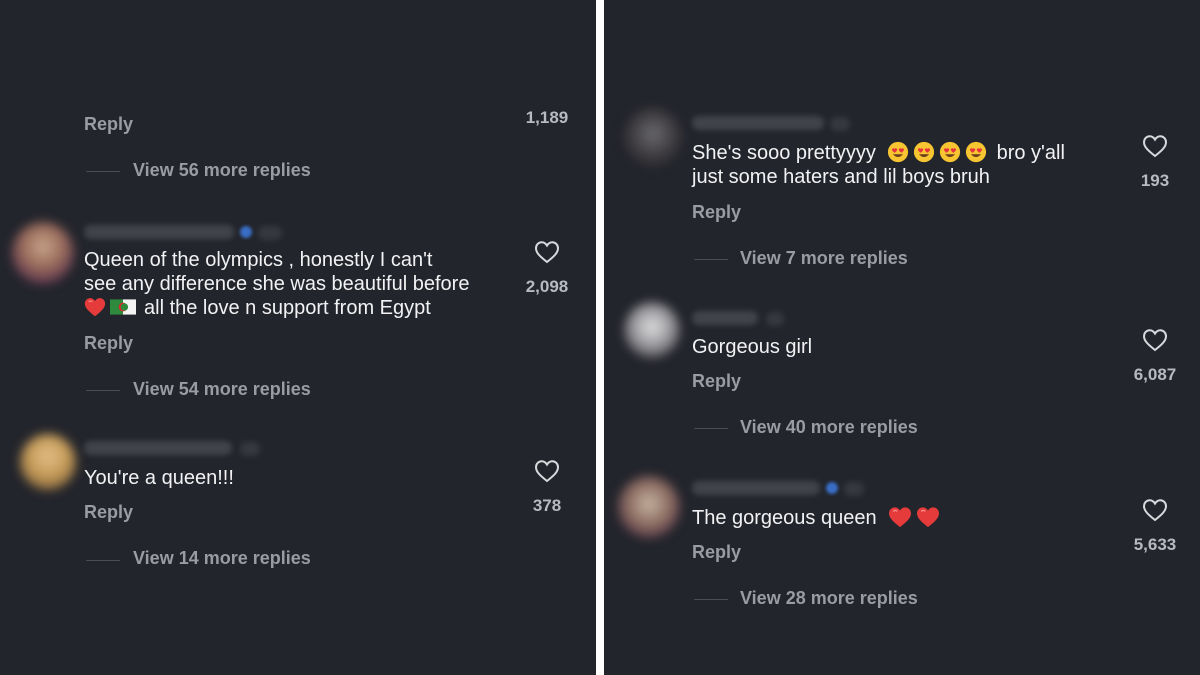 This screenshot has width=1200, height=675. Describe the element at coordinates (222, 558) in the screenshot. I see `view-more-replies-button: View 14 more replies` at that location.